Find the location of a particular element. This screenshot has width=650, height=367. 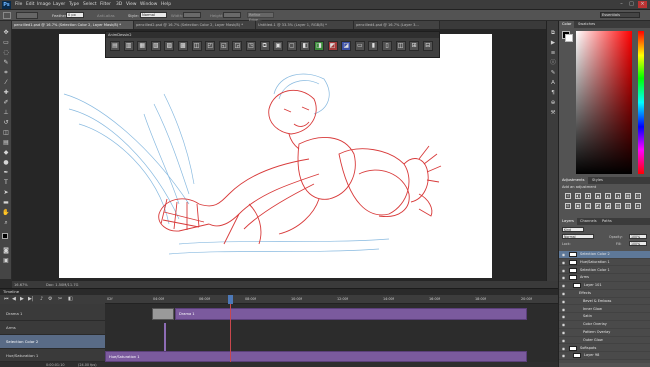

menu-help: Help is located at coordinates (166, 4).